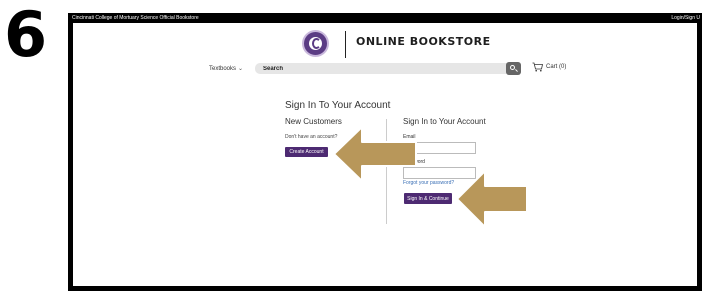  I want to click on store-title: ONLINE BOOKSTORE, so click(423, 41).